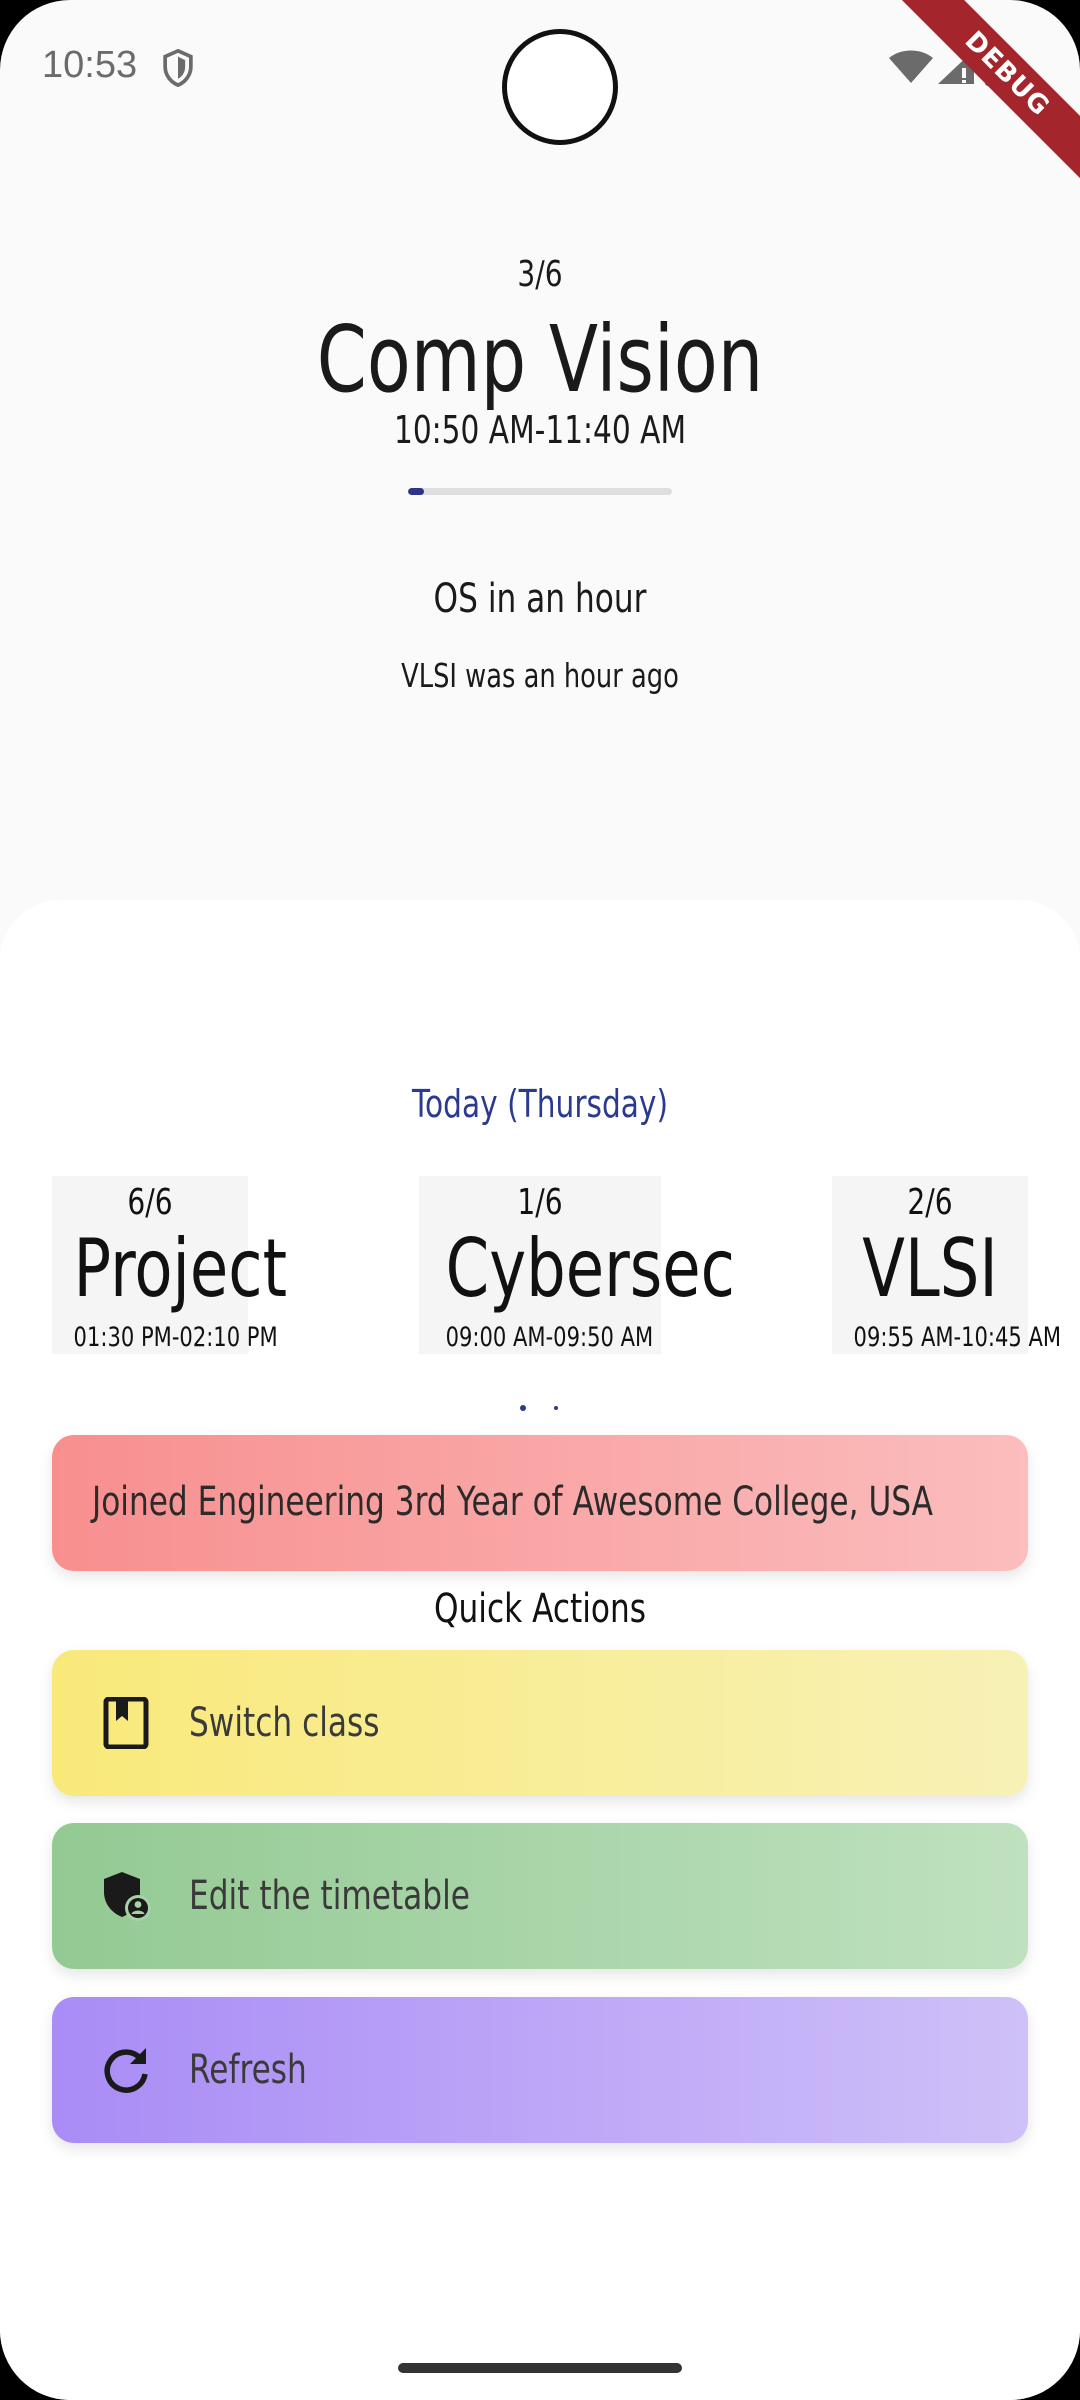 The height and width of the screenshot is (2400, 1080). What do you see at coordinates (540, 274) in the screenshot?
I see `current-class-index: 3/6` at bounding box center [540, 274].